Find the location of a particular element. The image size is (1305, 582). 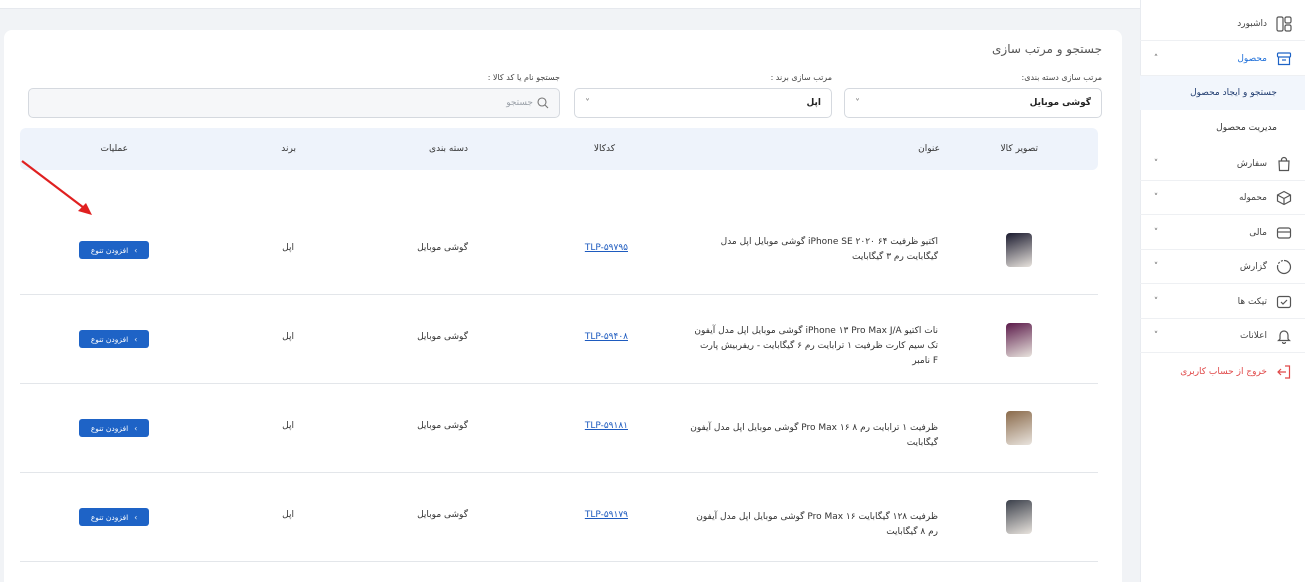

ticket-icon is located at coordinates (1284, 302).